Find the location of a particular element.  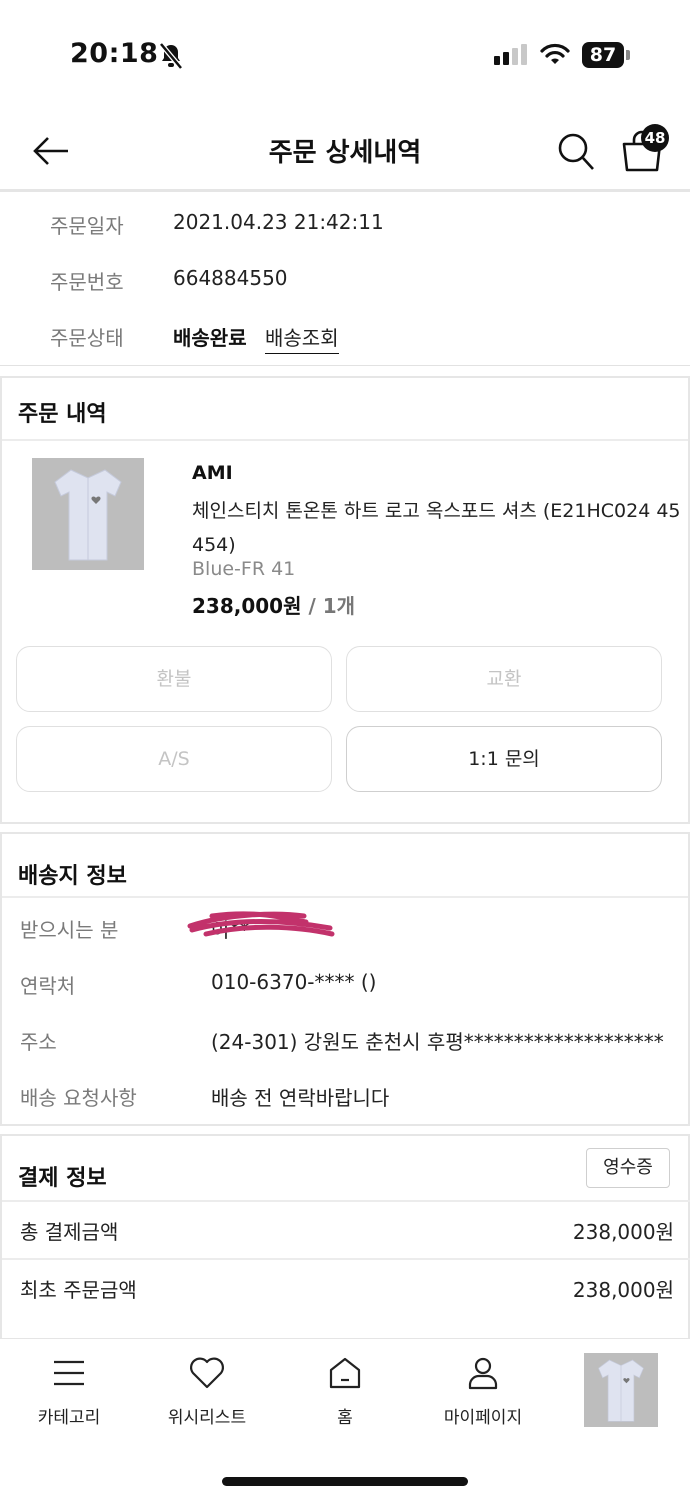

tab-mypage: 마이페이지 is located at coordinates (483, 1391).